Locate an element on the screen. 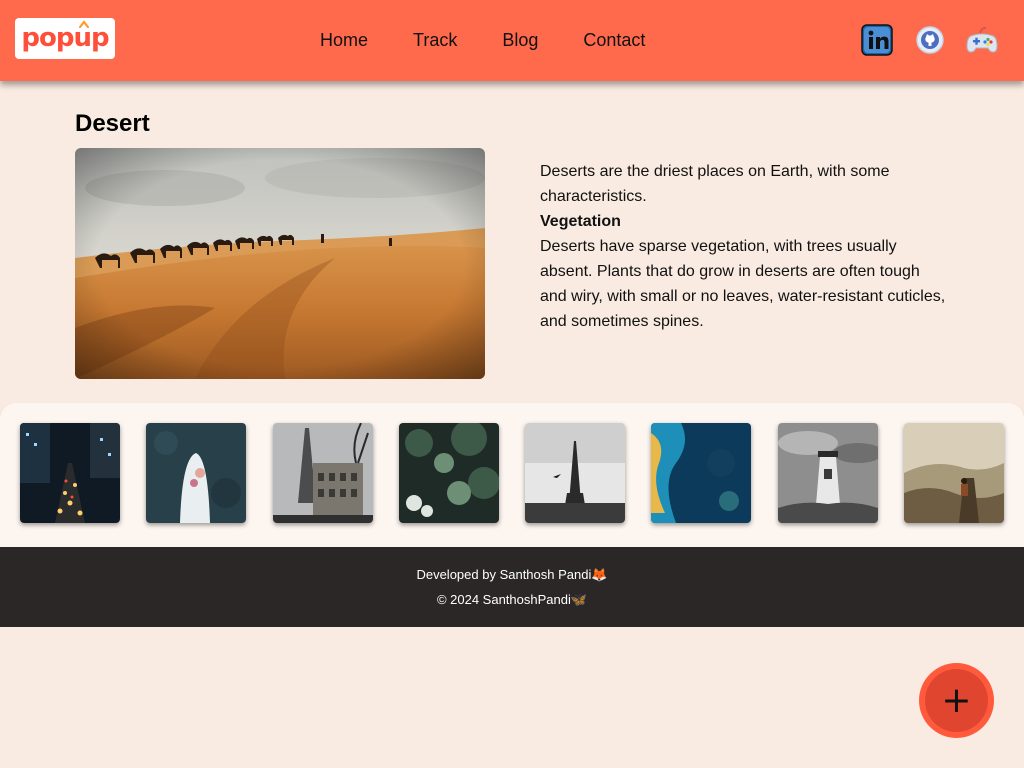  site-header: popup Home Track Blog Contact is located at coordinates (512, 40).